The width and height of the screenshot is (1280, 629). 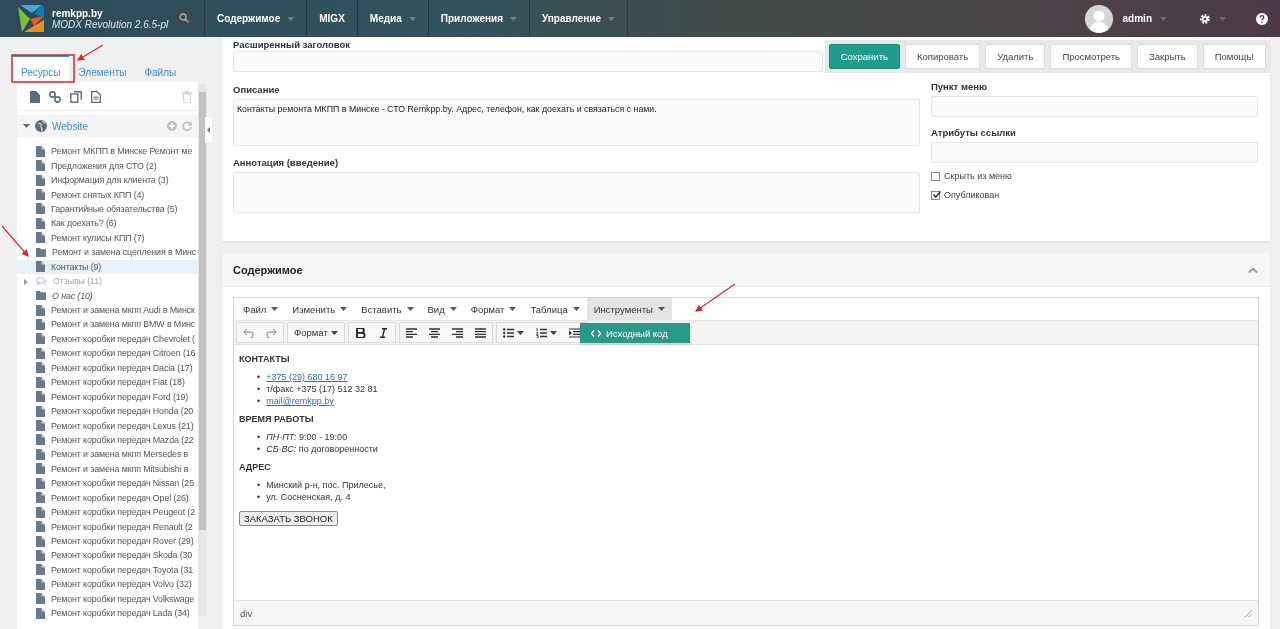 I want to click on content-link: +375 (29) 680 16 97, so click(x=307, y=377).